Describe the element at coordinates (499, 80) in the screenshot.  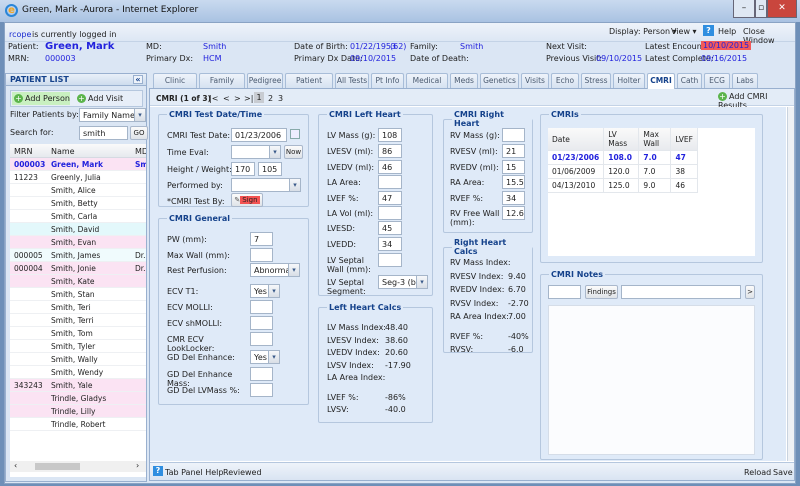
I see `tab-genetics: Genetics` at that location.